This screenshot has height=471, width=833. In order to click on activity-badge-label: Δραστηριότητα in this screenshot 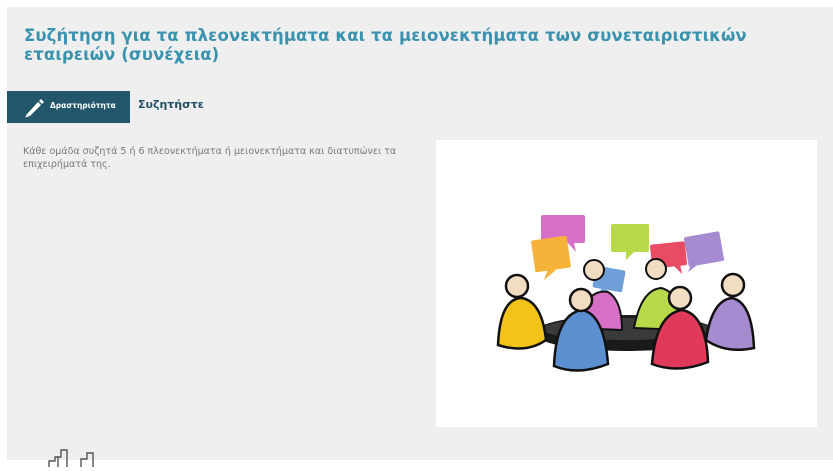, I will do `click(83, 105)`.